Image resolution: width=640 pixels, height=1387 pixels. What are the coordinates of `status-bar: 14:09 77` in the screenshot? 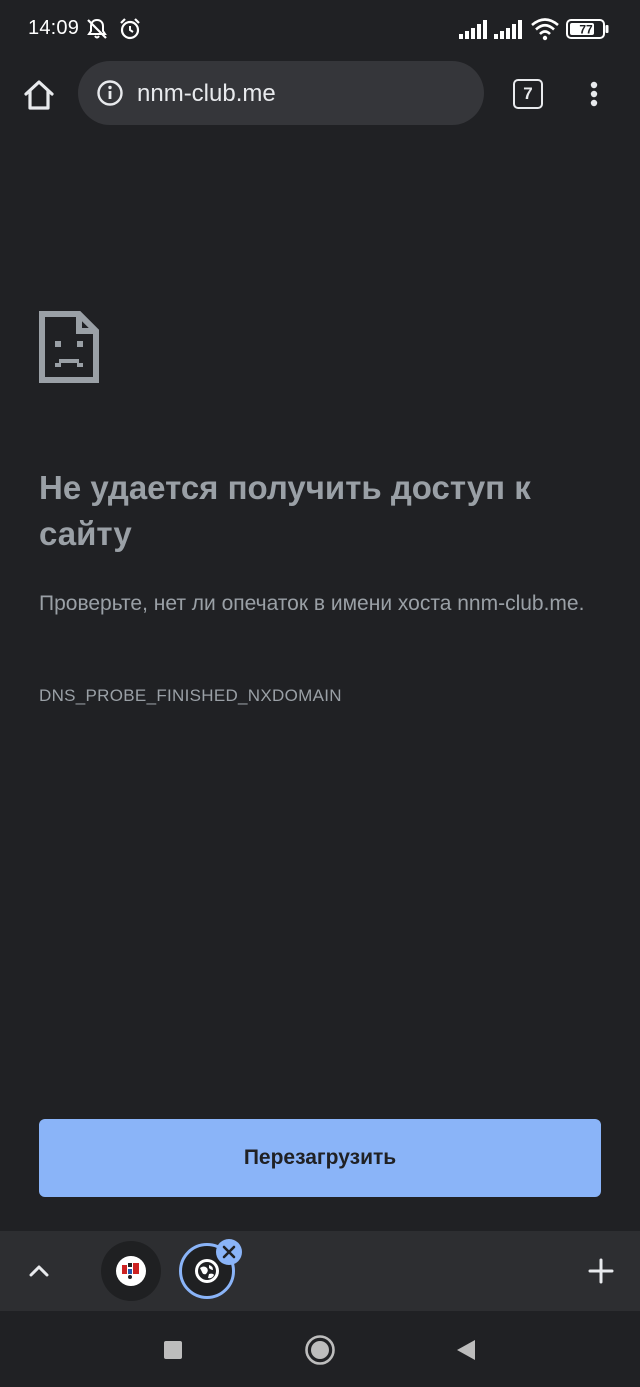 It's located at (320, 30).